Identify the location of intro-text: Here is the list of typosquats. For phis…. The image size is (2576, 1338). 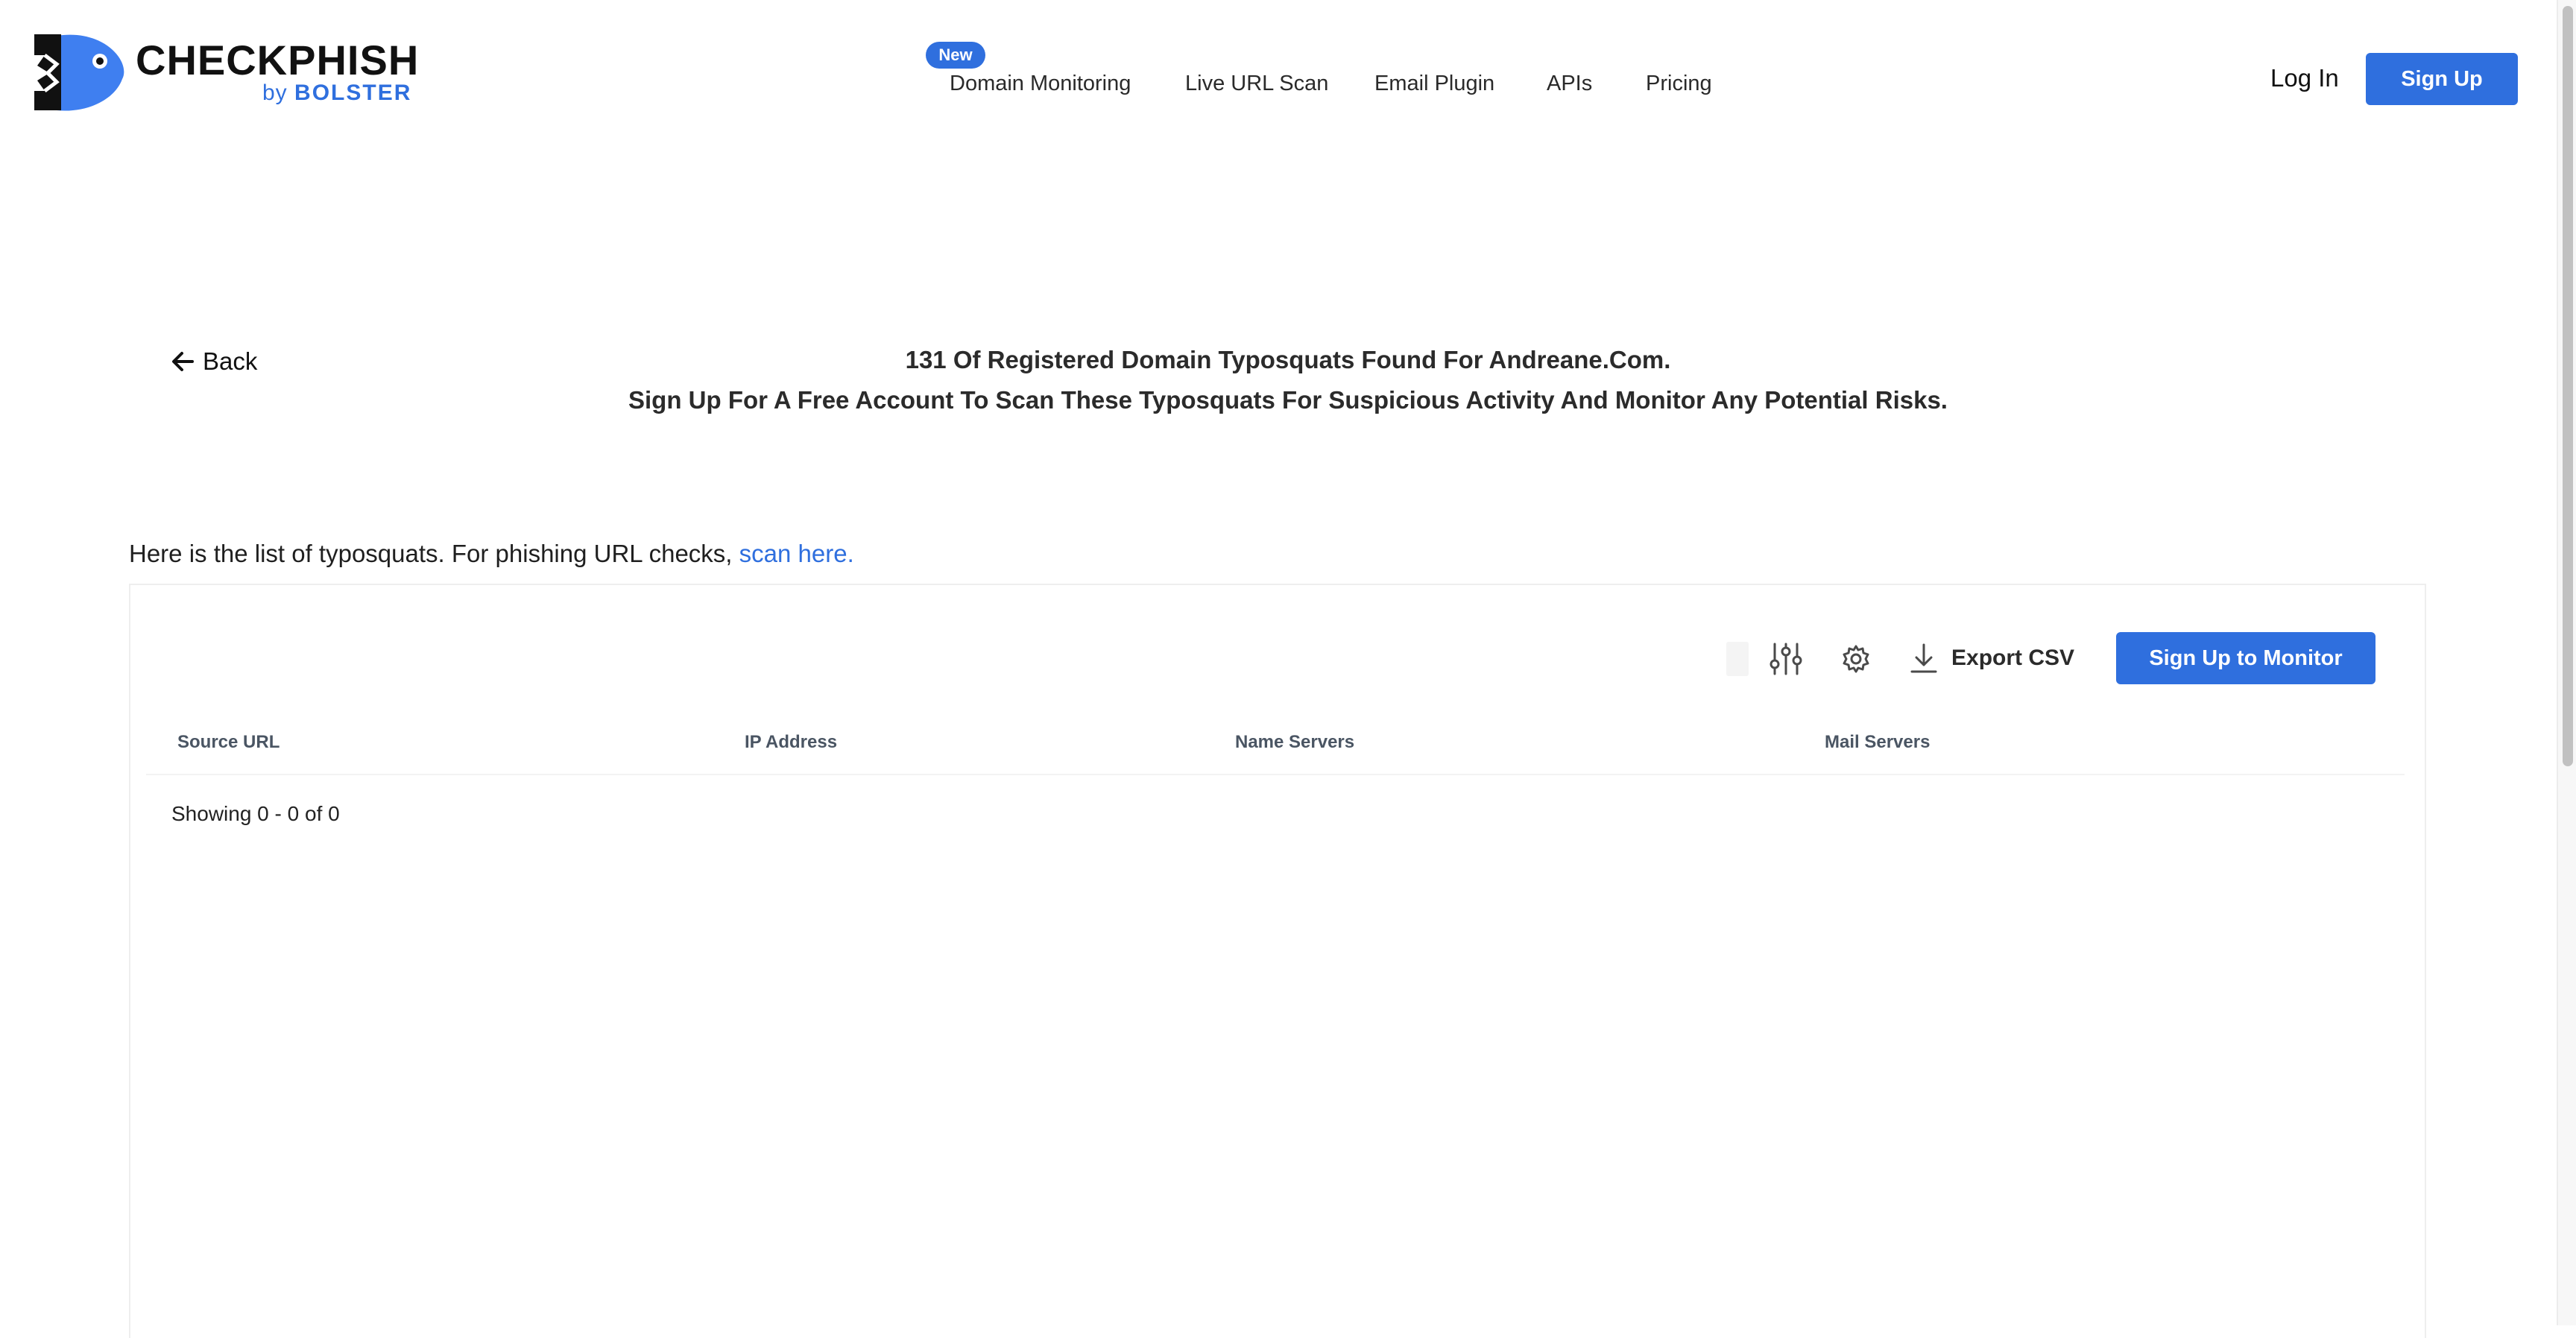
(492, 554).